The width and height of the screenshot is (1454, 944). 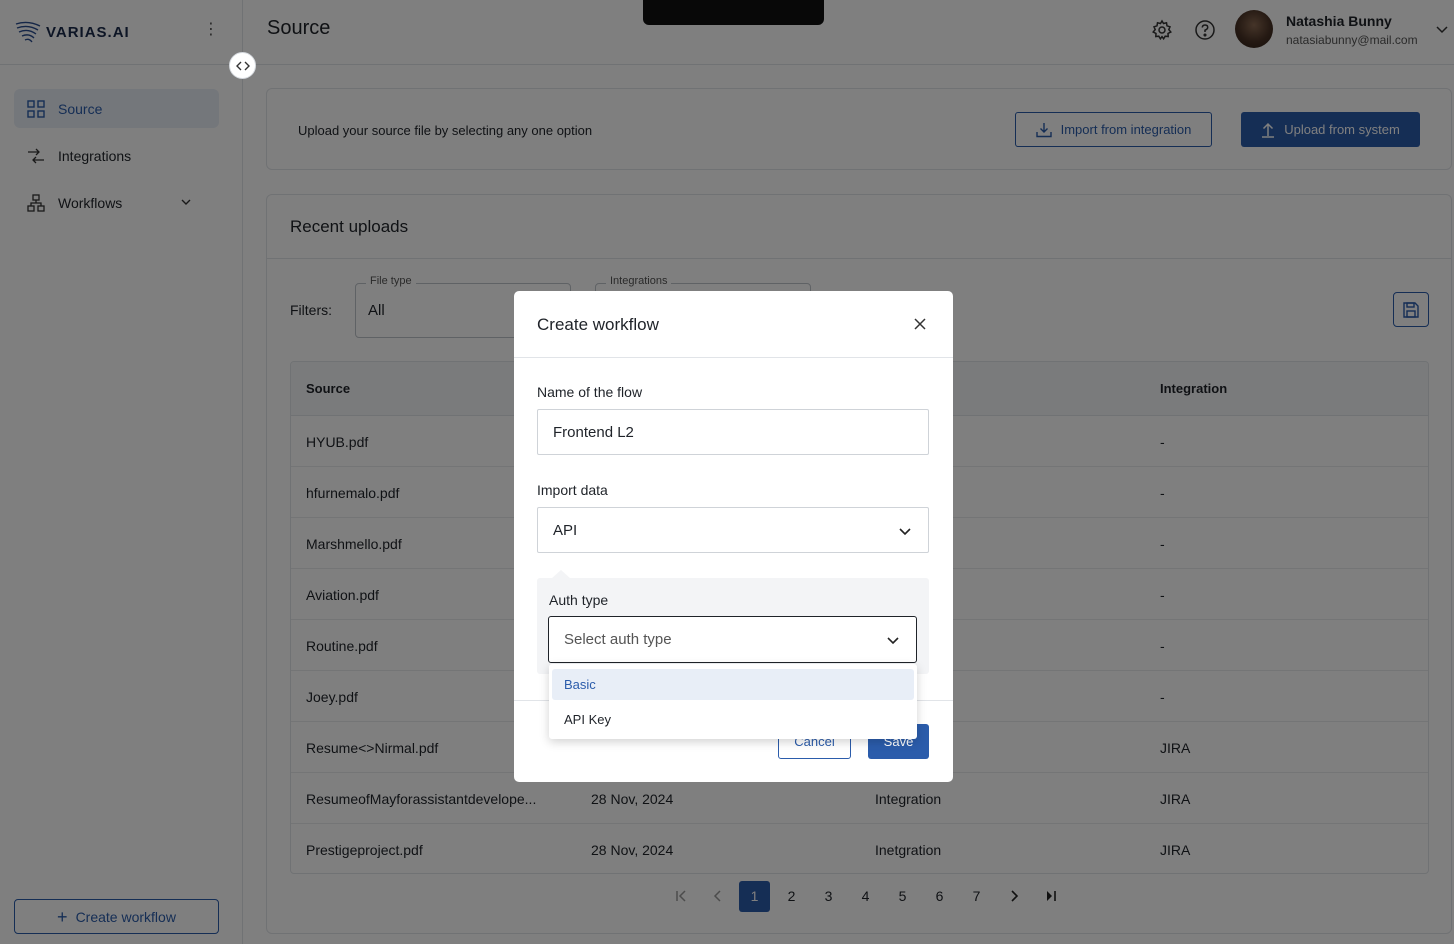 I want to click on modal-title: Create workflow, so click(x=598, y=324).